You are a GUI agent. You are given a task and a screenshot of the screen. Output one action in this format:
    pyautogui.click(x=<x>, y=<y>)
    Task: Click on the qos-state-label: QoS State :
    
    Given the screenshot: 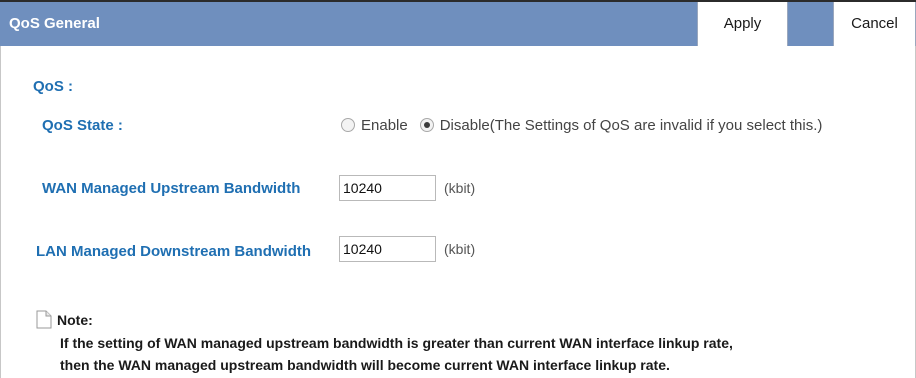 What is the action you would take?
    pyautogui.click(x=82, y=125)
    